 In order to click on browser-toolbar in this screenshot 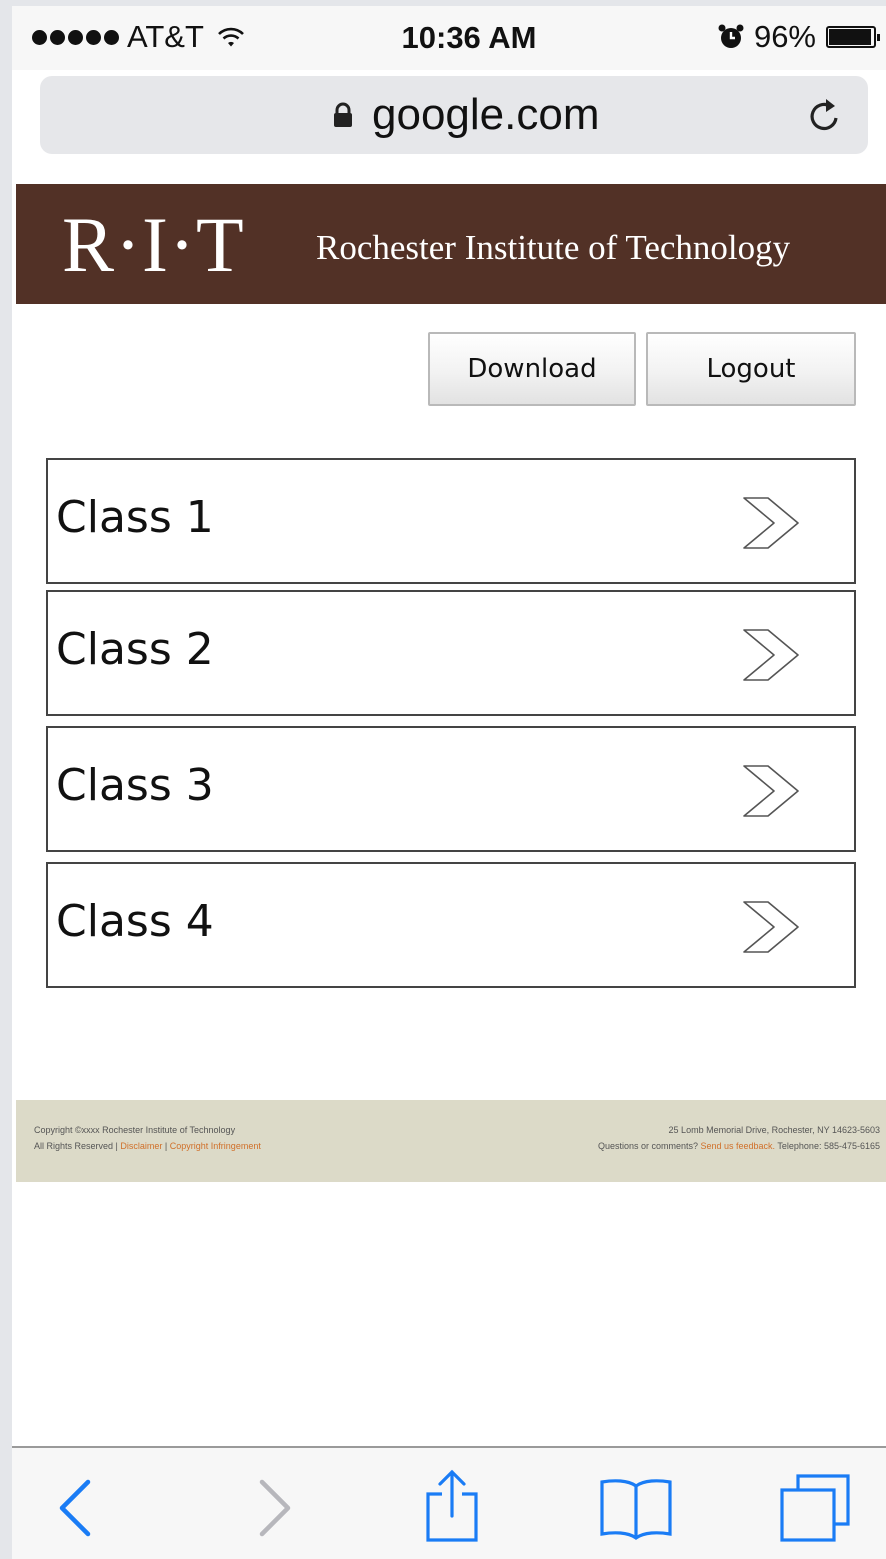, I will do `click(449, 1502)`.